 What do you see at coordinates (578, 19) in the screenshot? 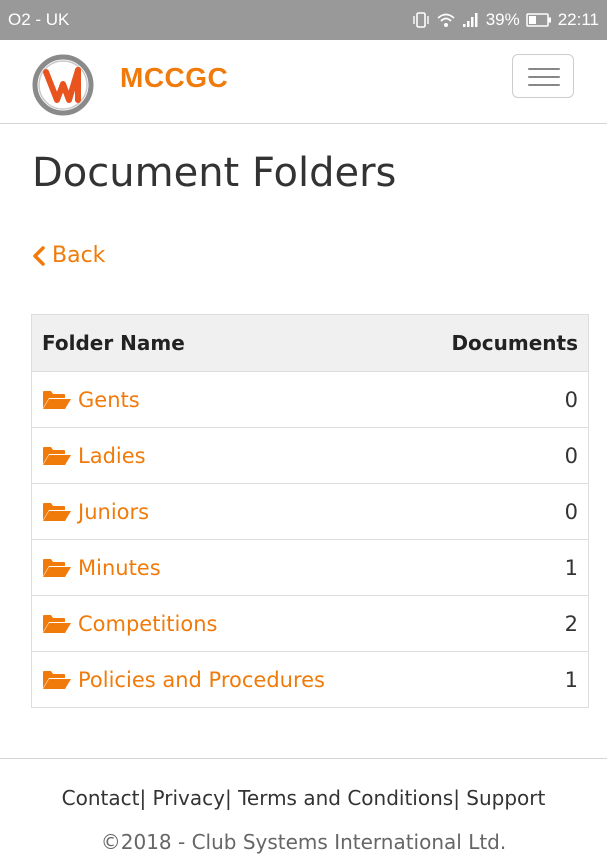
I see `clock: 22:11` at bounding box center [578, 19].